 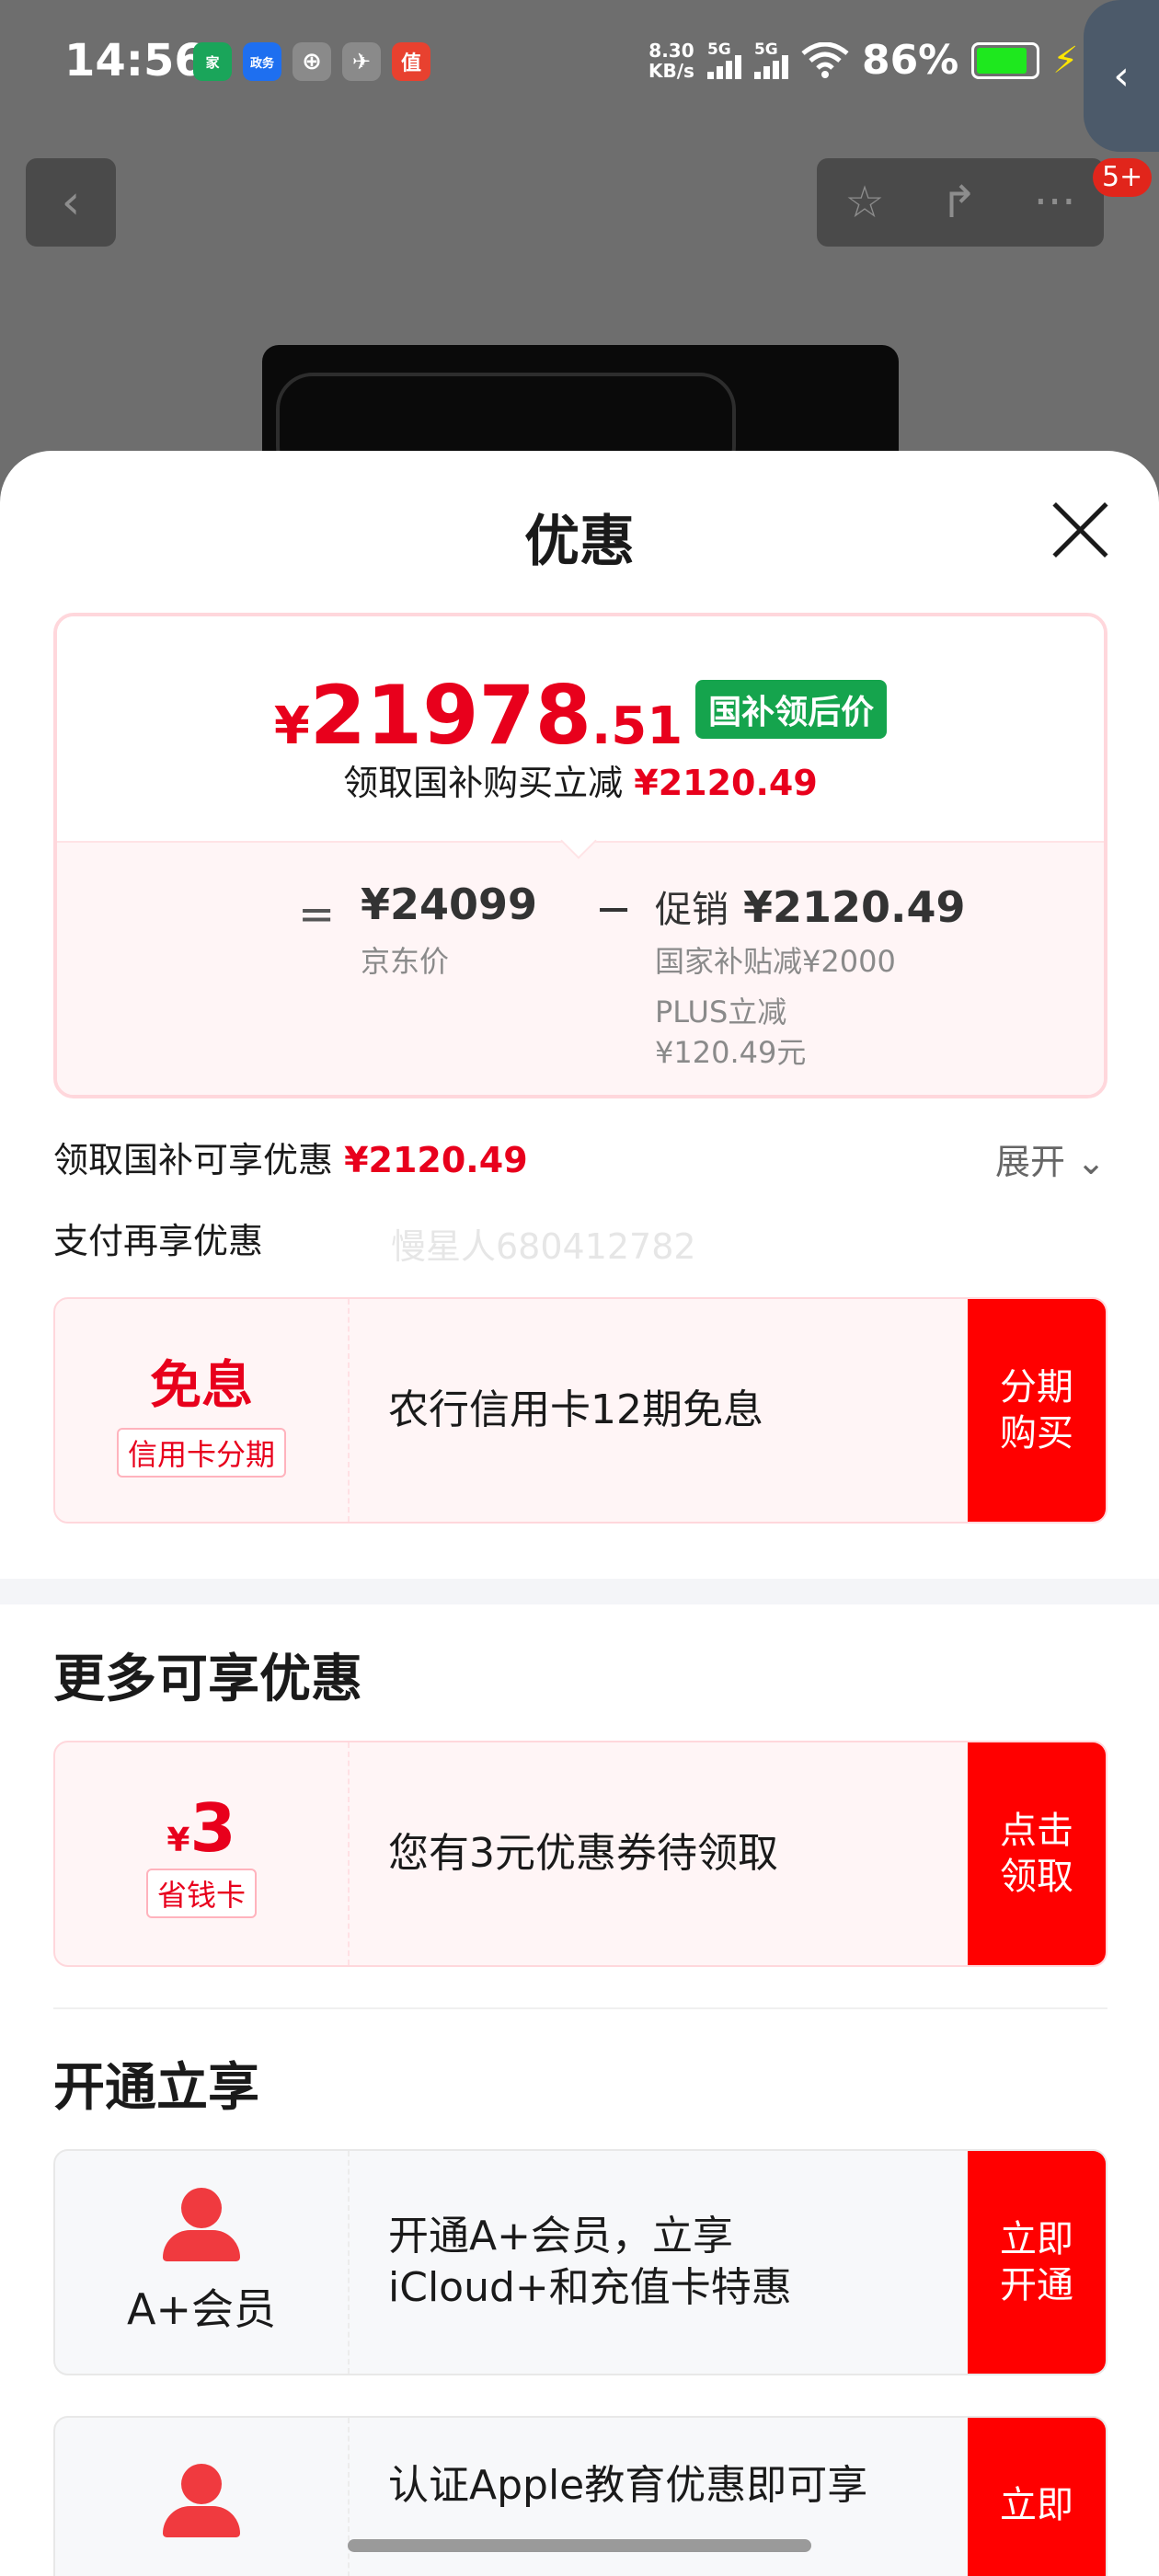 What do you see at coordinates (825, 59) in the screenshot?
I see `wifi-icon` at bounding box center [825, 59].